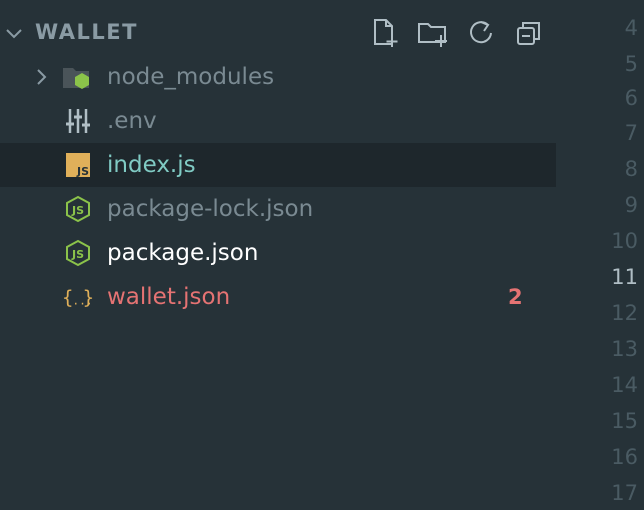  What do you see at coordinates (624, 385) in the screenshot?
I see `line-number: 14` at bounding box center [624, 385].